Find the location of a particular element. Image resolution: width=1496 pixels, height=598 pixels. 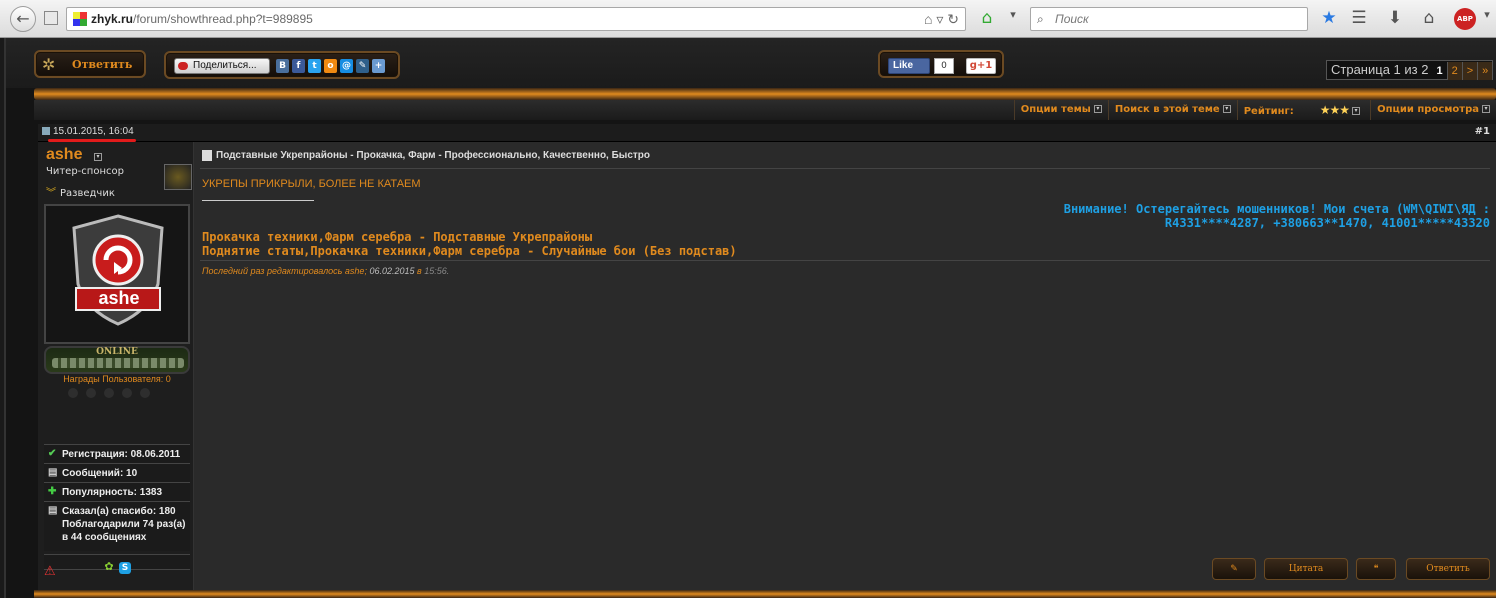

edit-button: ✎ is located at coordinates (1234, 569).